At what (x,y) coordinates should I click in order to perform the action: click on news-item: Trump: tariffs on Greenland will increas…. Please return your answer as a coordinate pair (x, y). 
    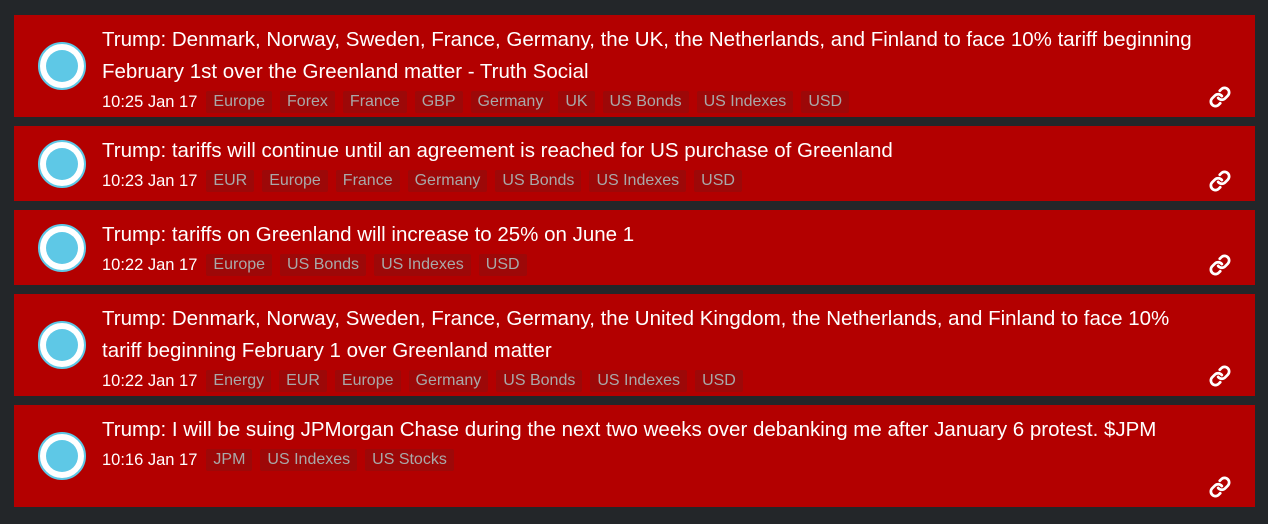
    Looking at the image, I should click on (634, 247).